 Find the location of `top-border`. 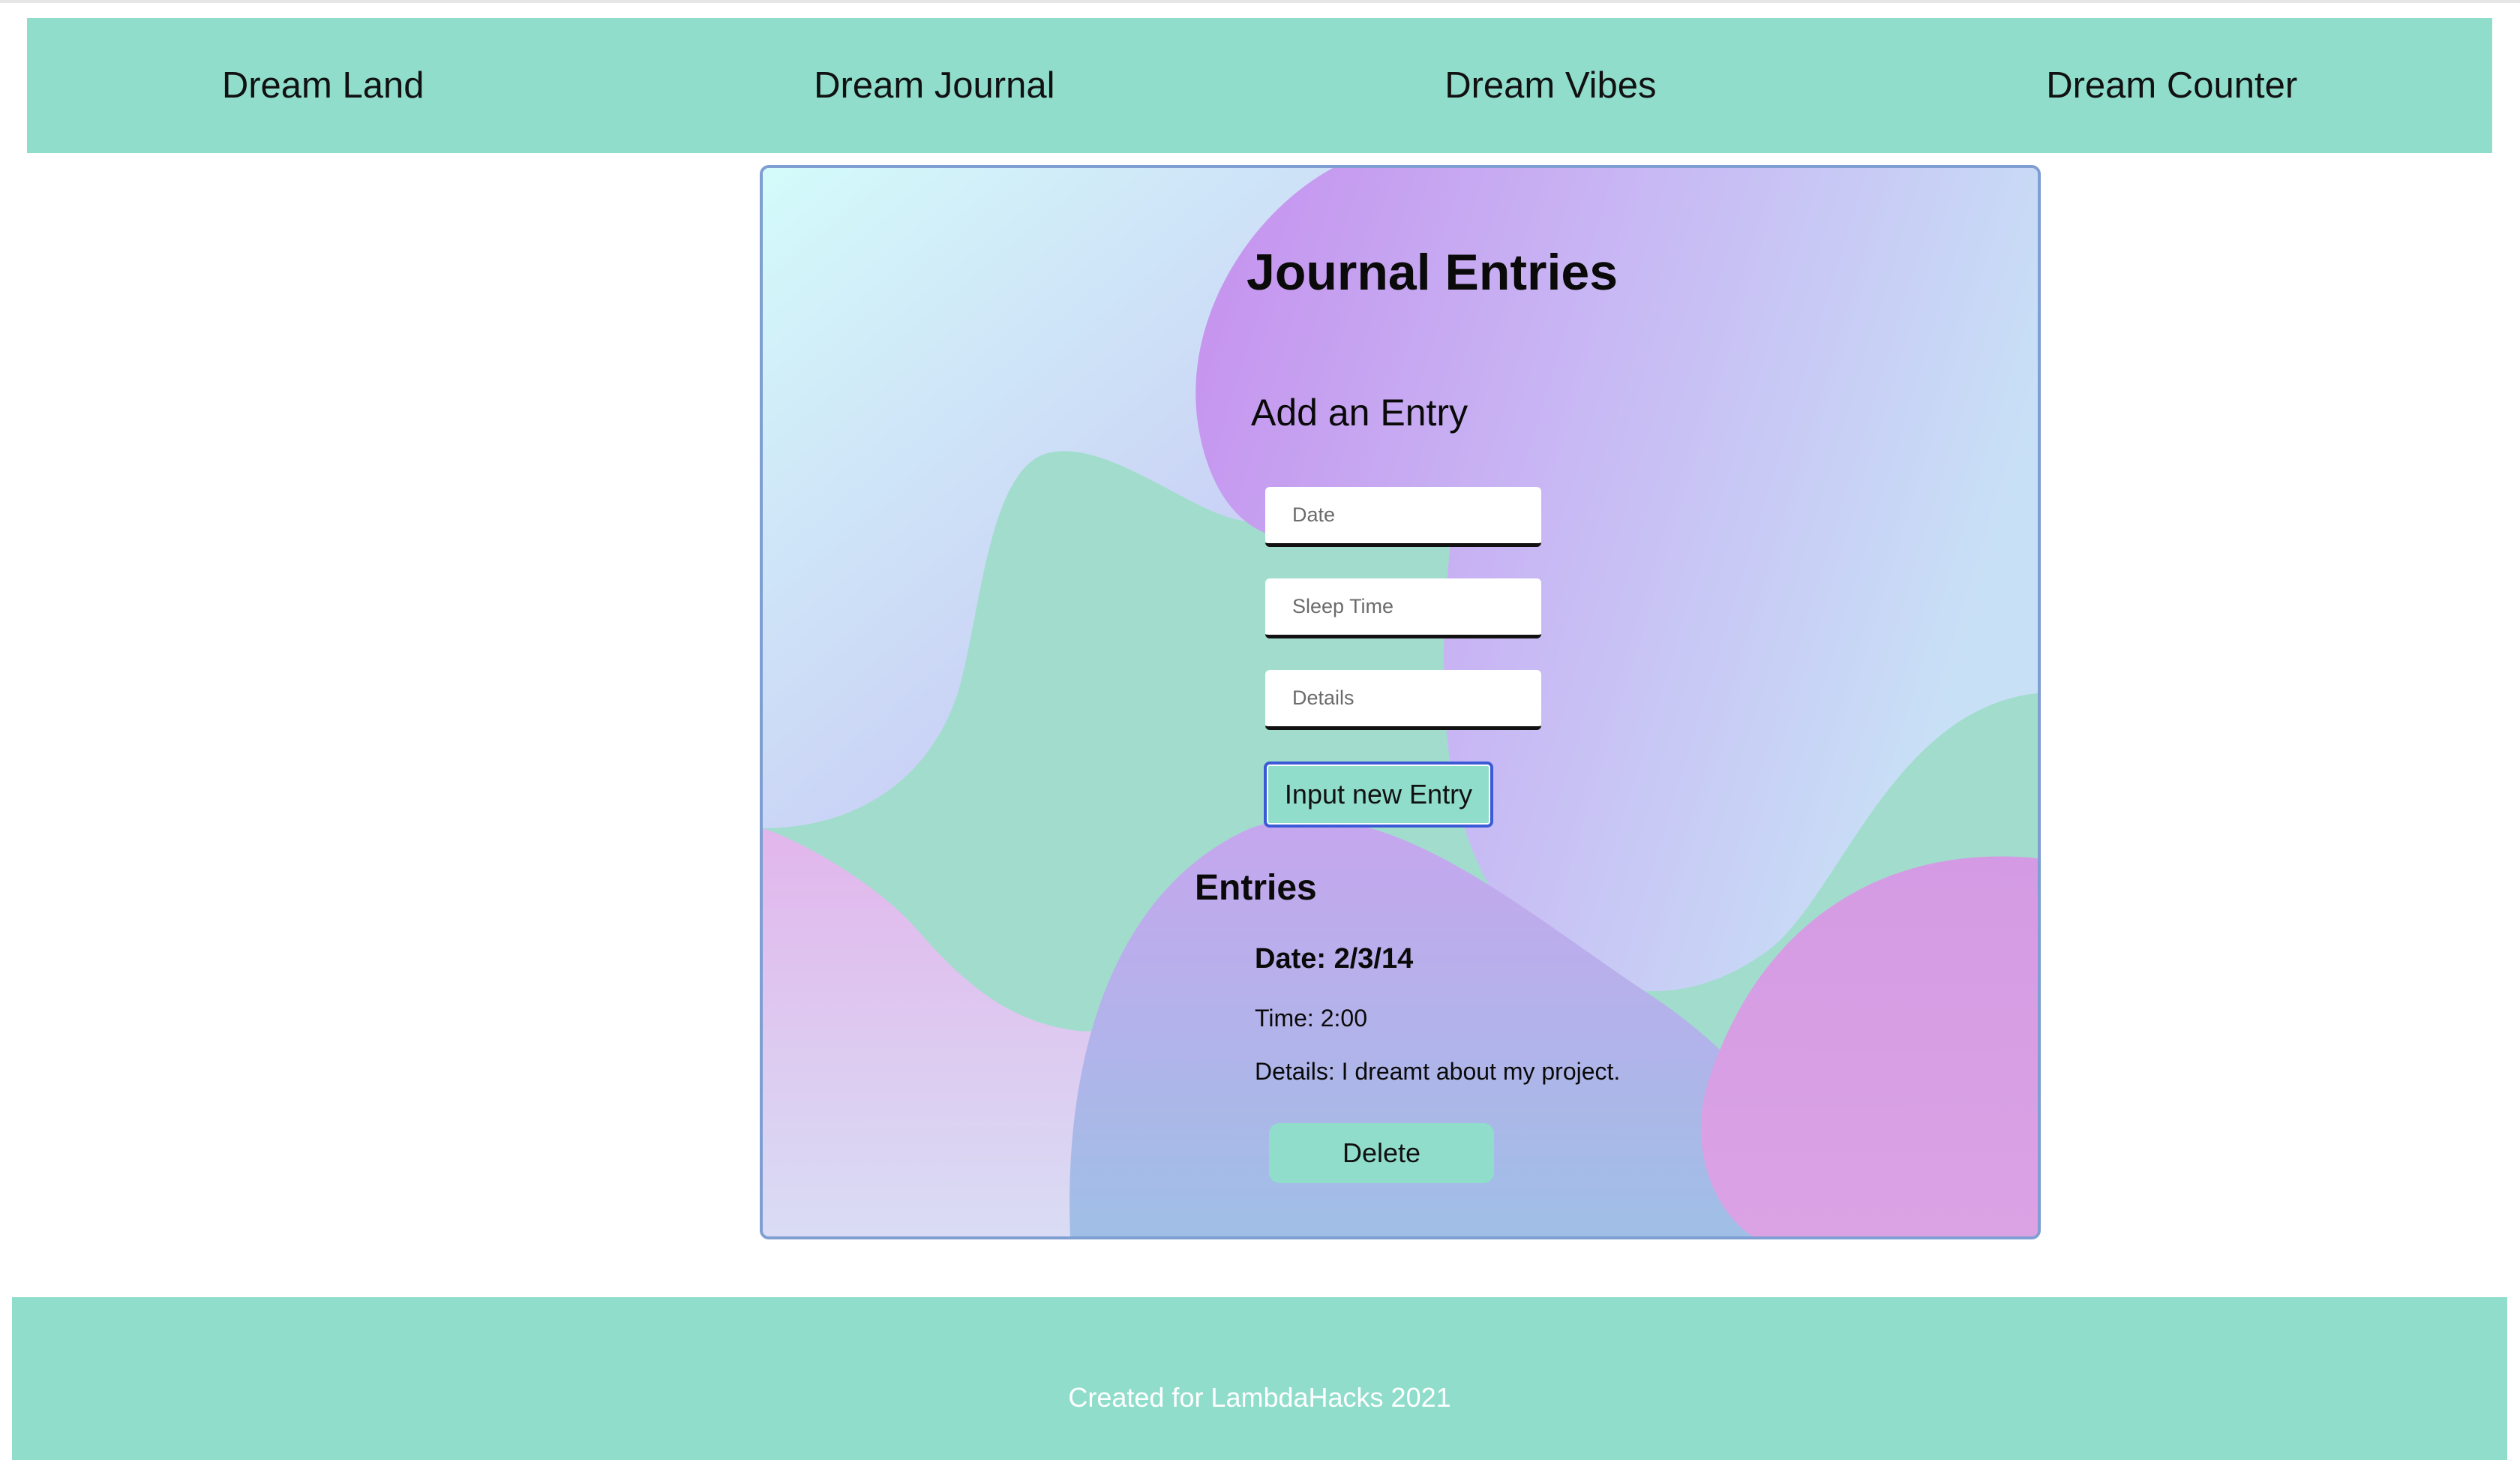

top-border is located at coordinates (1260, 1).